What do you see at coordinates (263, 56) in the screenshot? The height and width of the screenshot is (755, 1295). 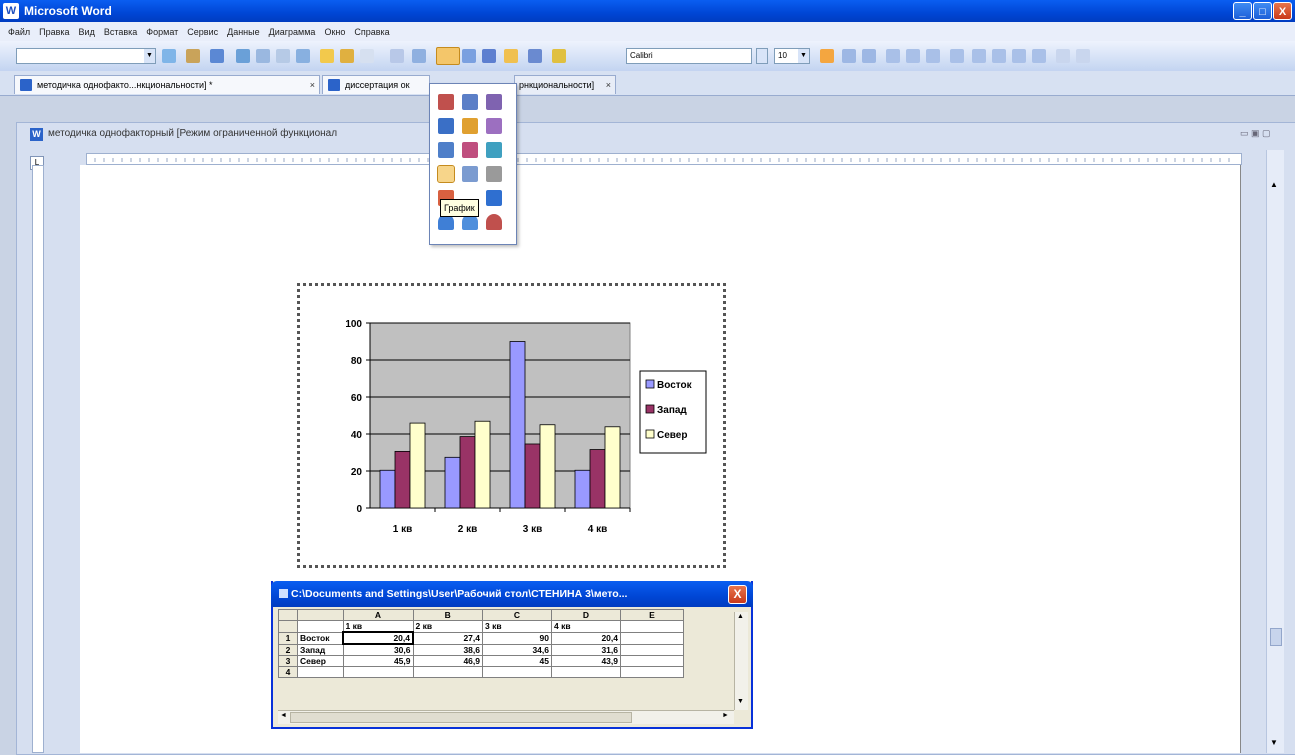 I see `border-icon` at bounding box center [263, 56].